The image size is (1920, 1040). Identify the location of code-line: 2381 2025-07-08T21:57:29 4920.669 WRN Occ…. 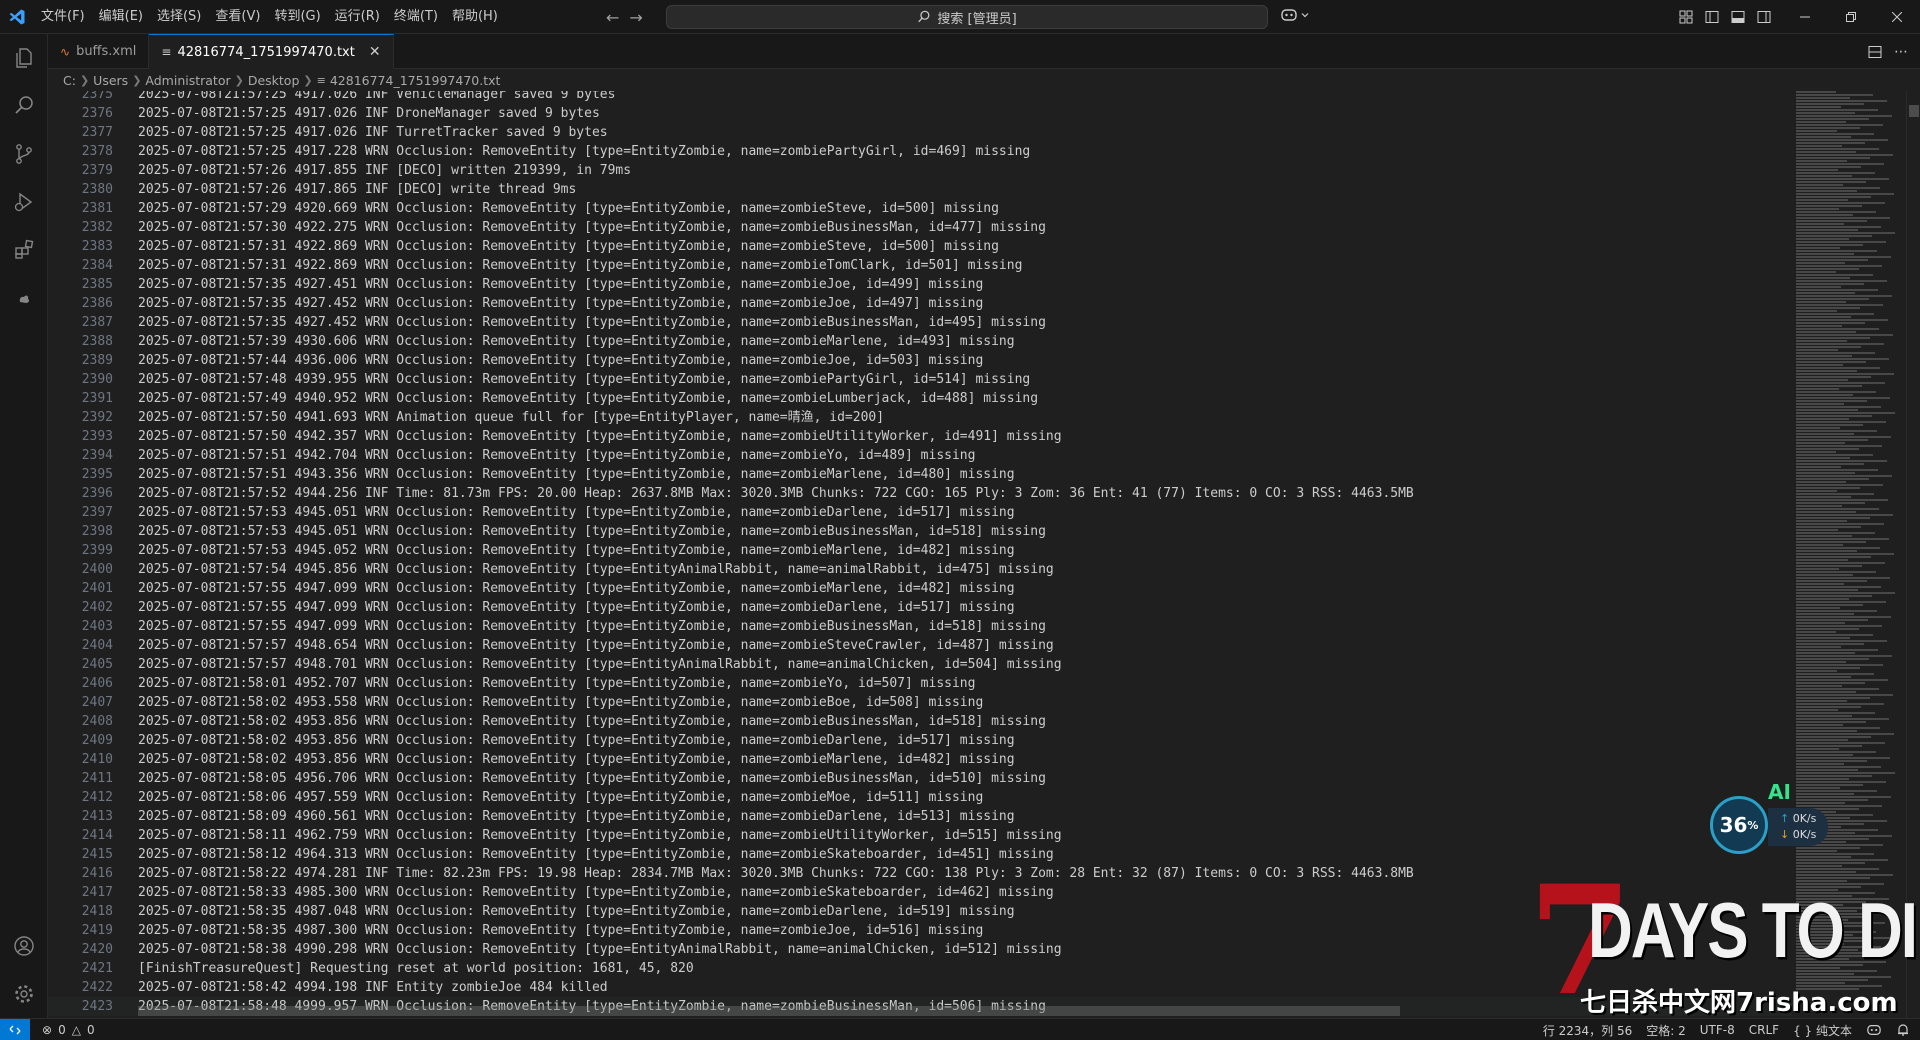
(920, 208).